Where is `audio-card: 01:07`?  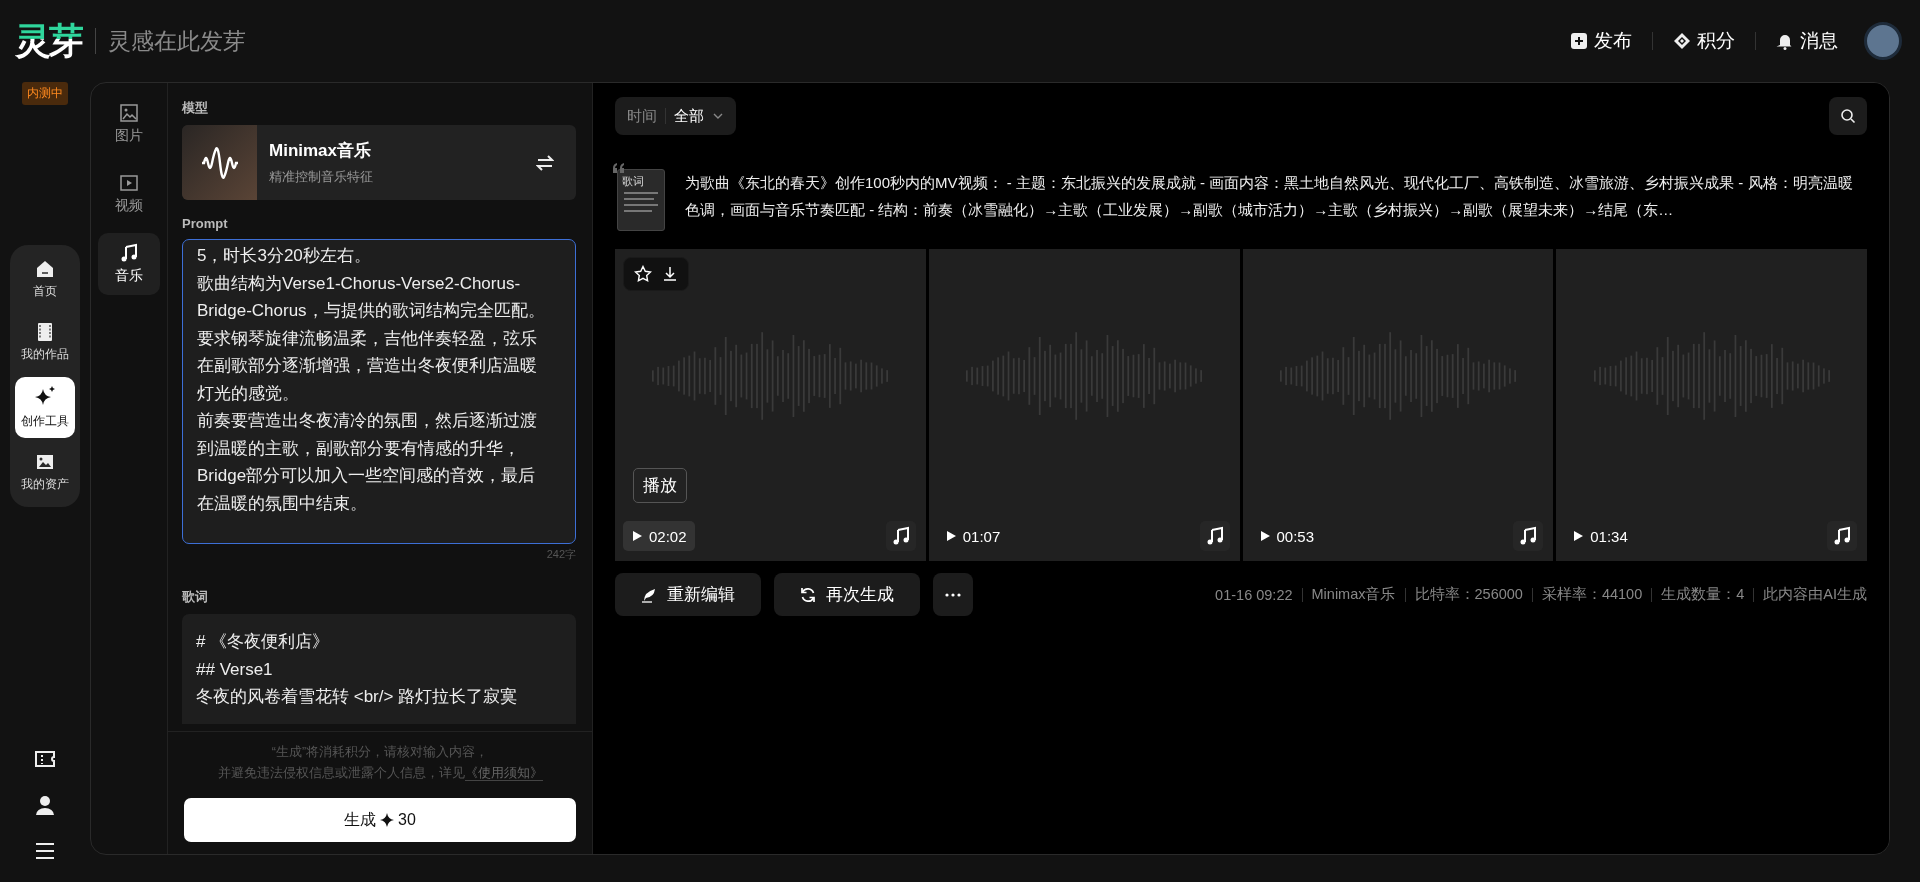 audio-card: 01:07 is located at coordinates (1084, 405).